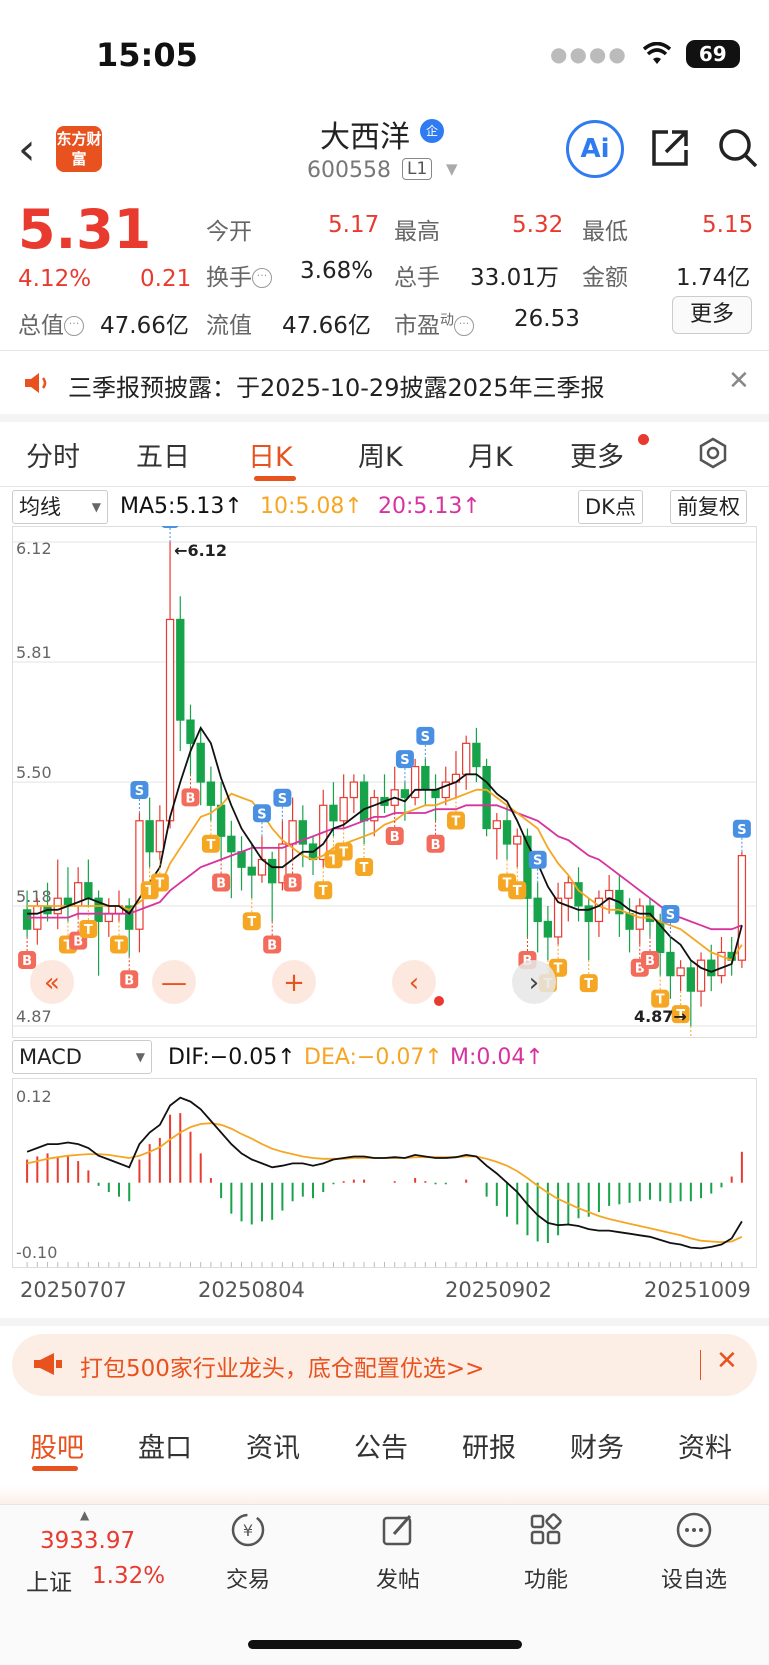  What do you see at coordinates (232, 1057) in the screenshot?
I see `dif-legend: DIF:−0.05↑` at bounding box center [232, 1057].